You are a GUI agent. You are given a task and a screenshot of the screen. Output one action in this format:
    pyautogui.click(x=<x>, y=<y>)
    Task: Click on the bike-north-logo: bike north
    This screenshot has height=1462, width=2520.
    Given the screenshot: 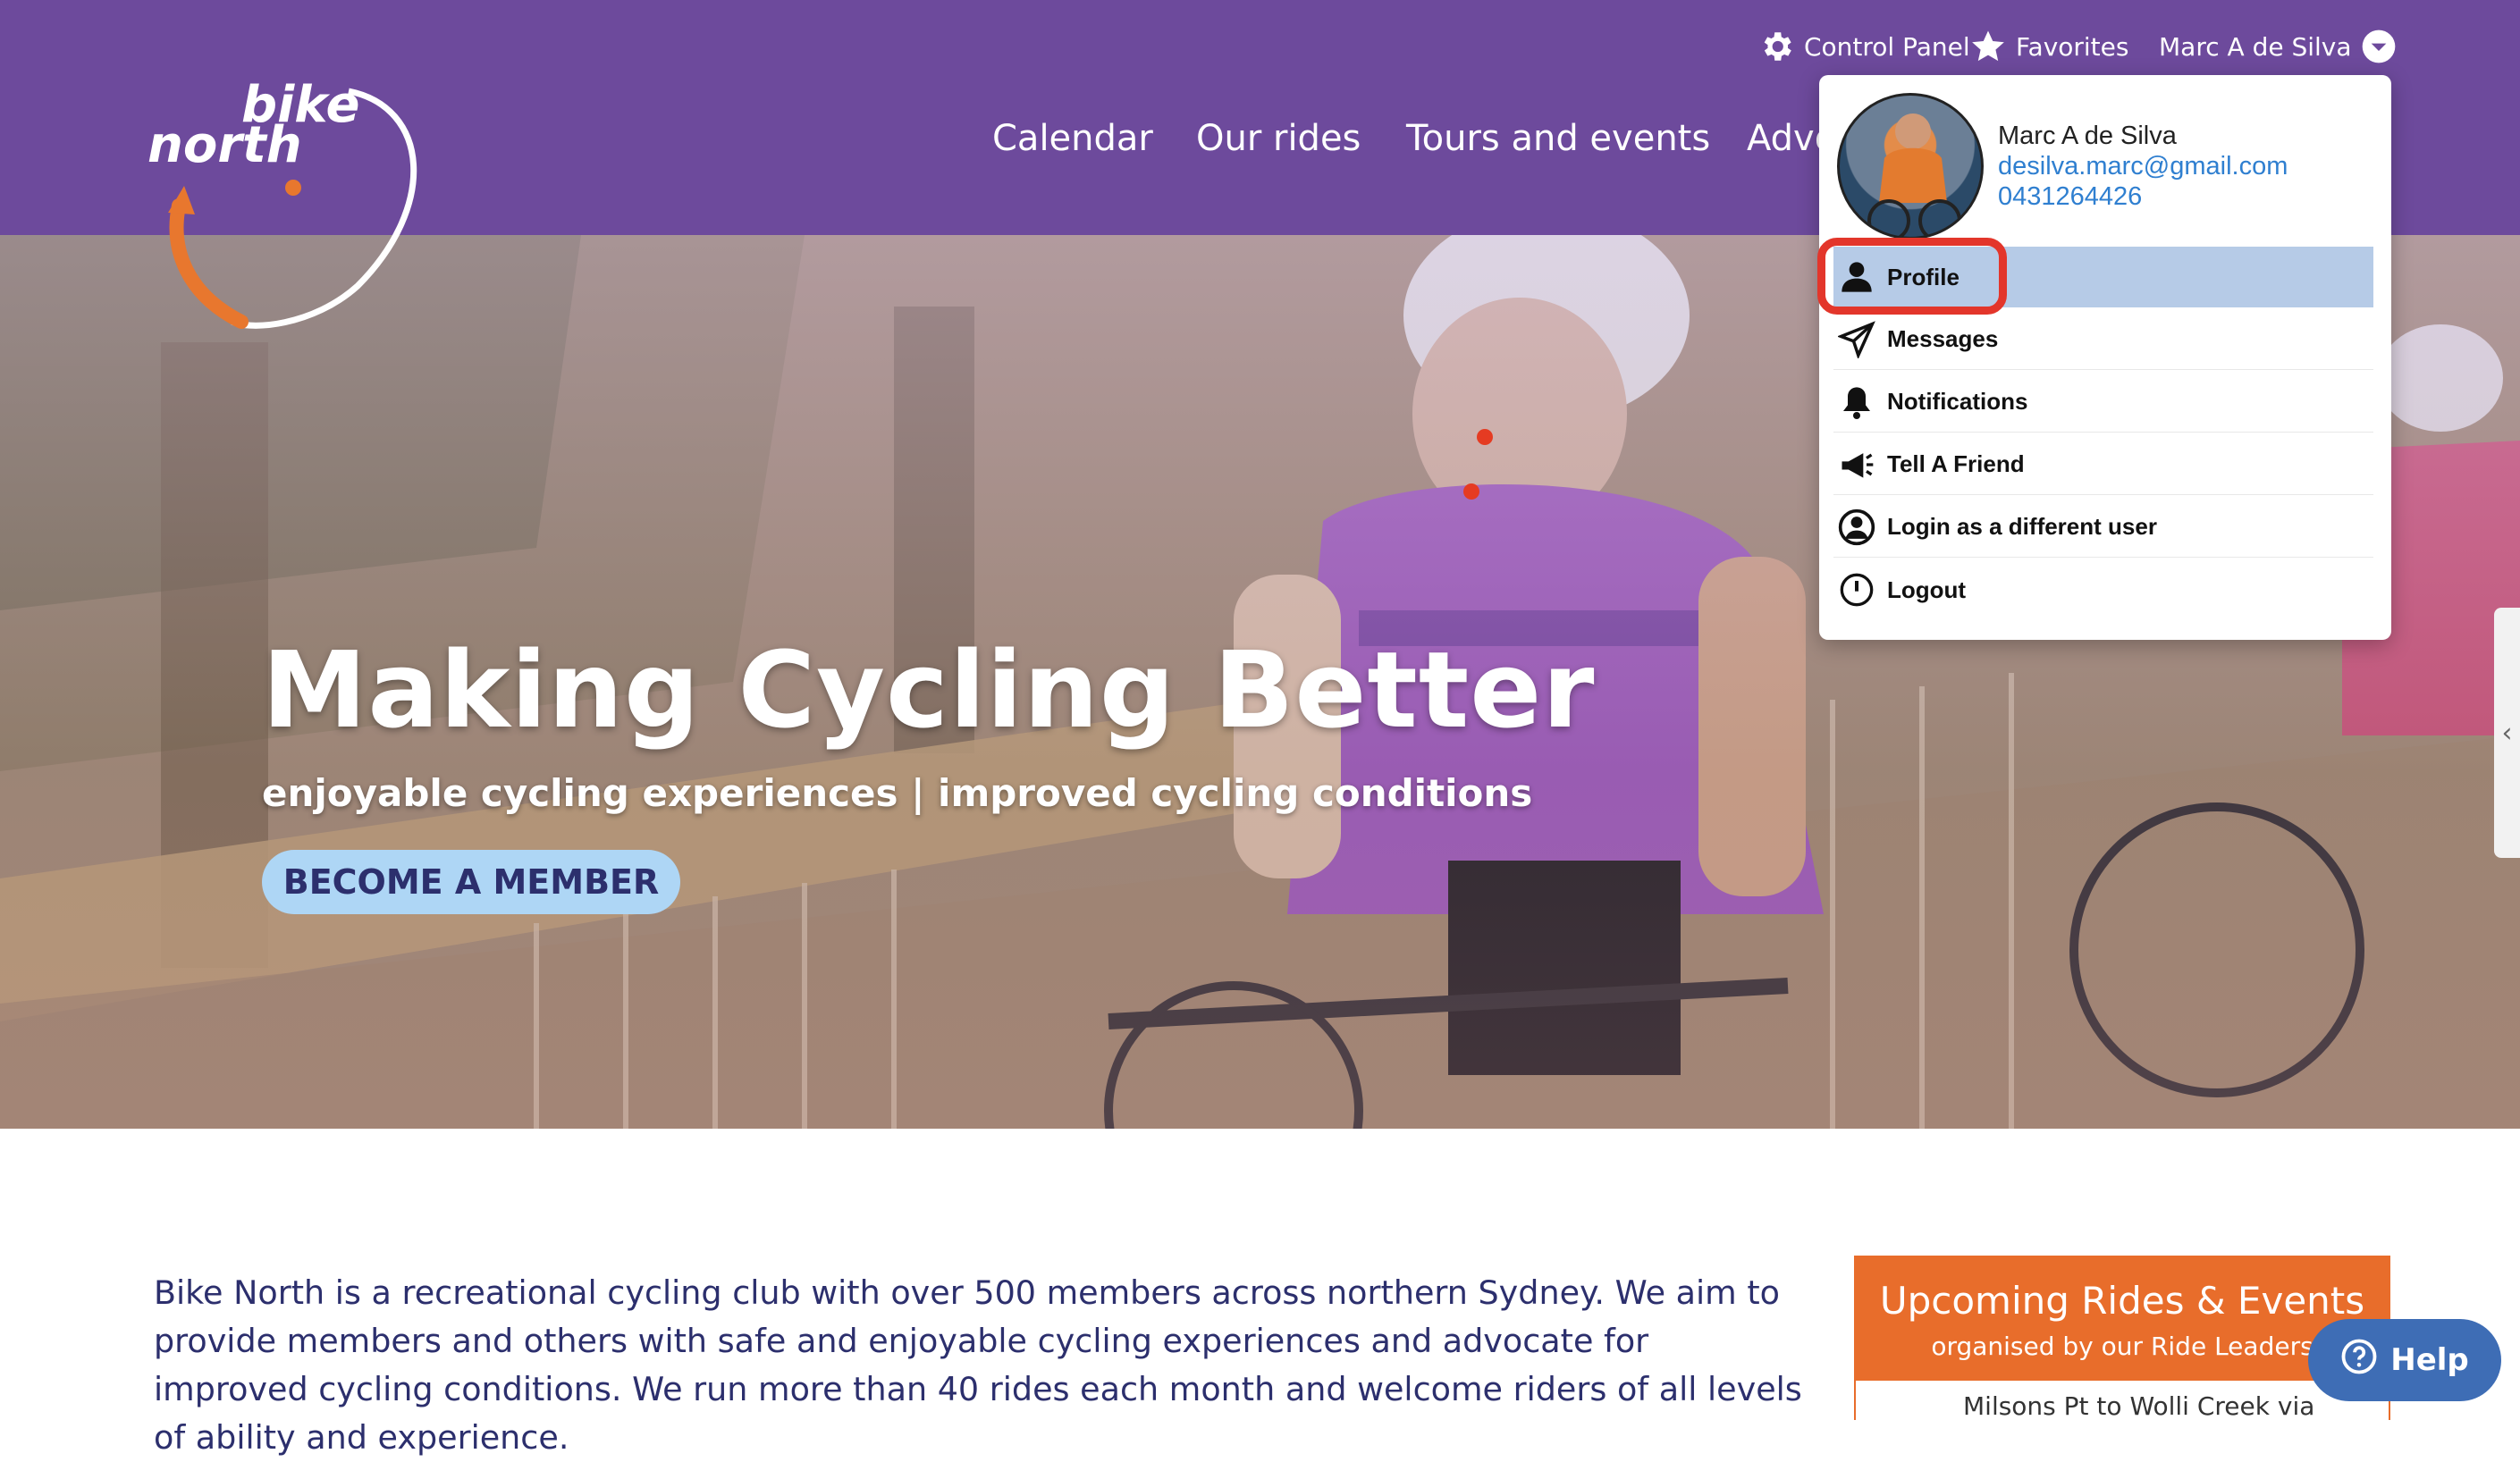 What is the action you would take?
    pyautogui.click(x=286, y=201)
    